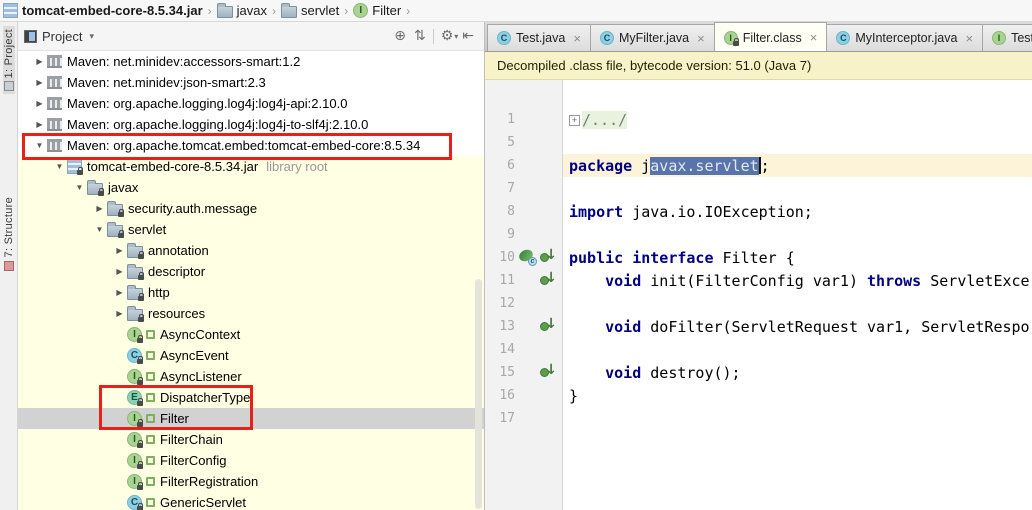 The image size is (1032, 510). What do you see at coordinates (770, 36) in the screenshot?
I see `editor-tab-filter-class: I Filter.class ×` at bounding box center [770, 36].